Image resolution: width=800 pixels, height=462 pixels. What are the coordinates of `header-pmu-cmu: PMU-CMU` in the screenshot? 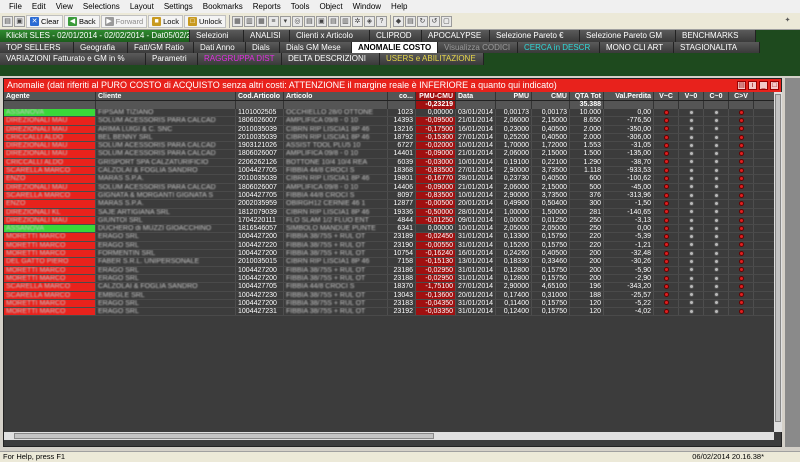 It's located at (436, 96).